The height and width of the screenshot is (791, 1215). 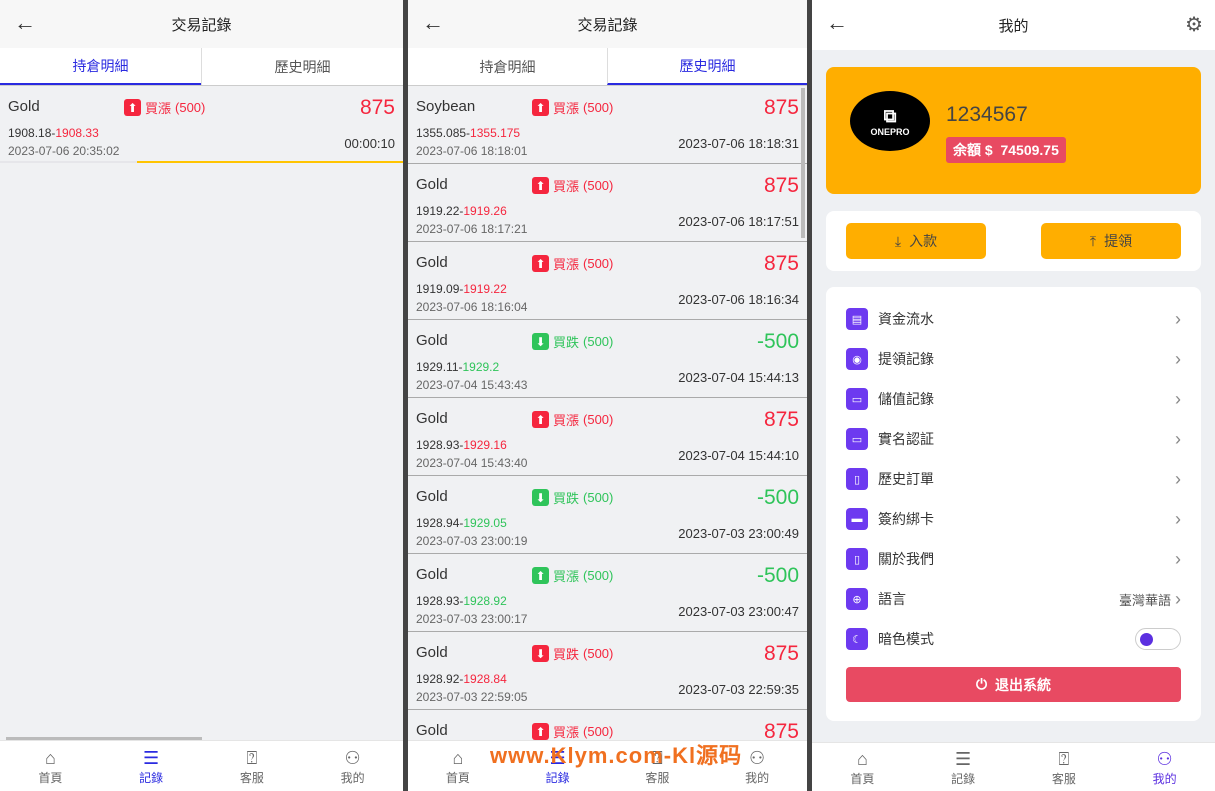 I want to click on menu-item: ▤ 資金流水 ›, so click(x=1013, y=319).